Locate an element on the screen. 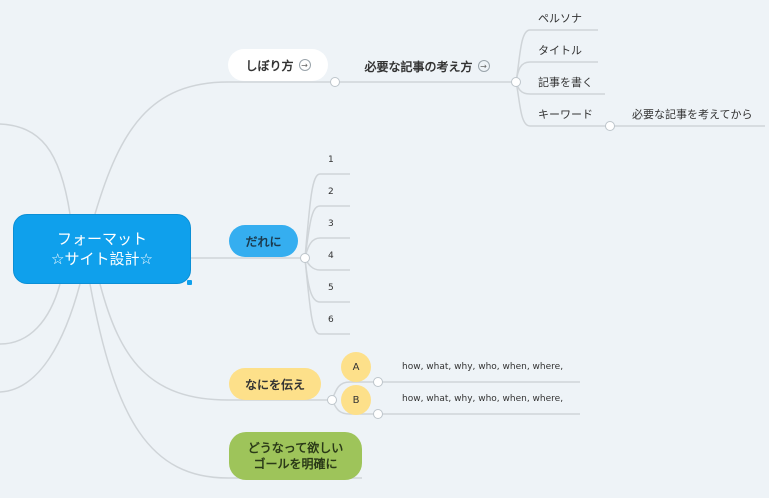  topic-keyword: キーワード is located at coordinates (565, 114).